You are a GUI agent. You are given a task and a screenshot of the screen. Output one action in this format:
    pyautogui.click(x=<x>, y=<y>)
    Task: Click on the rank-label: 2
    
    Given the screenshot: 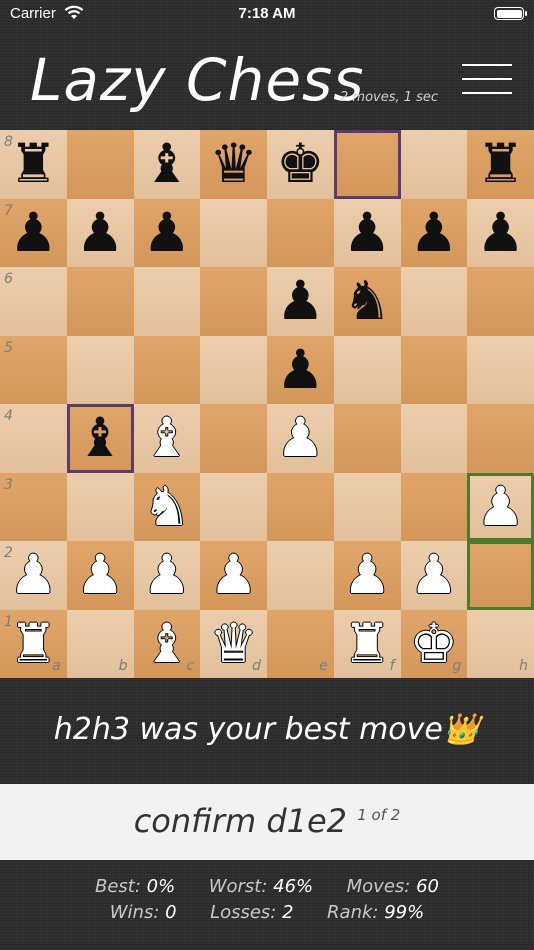 What is the action you would take?
    pyautogui.click(x=8, y=553)
    